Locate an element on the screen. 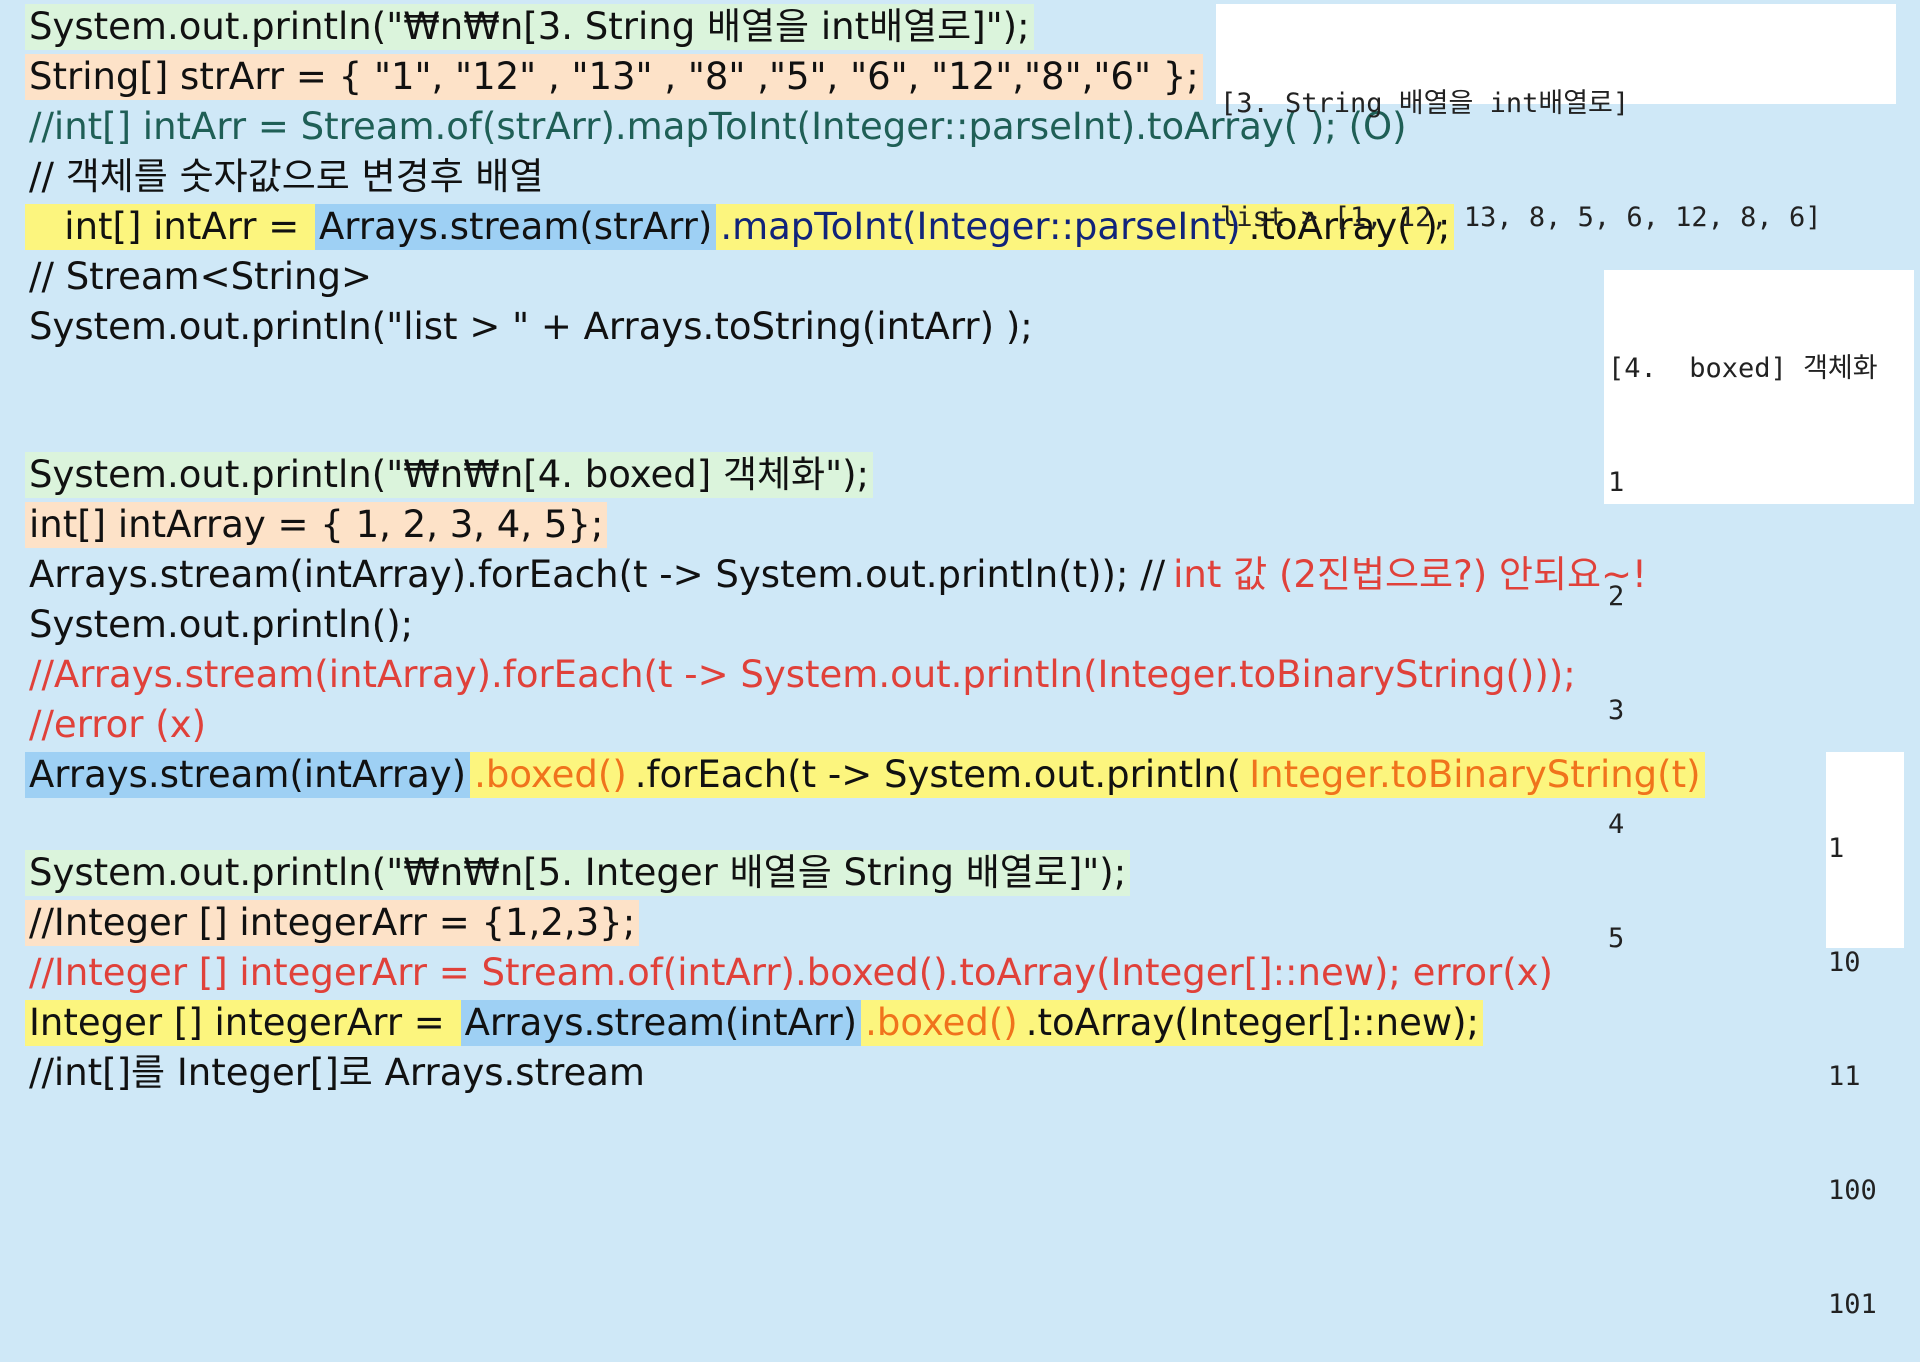 The image size is (1920, 1362). line-comment-stream-string: // Stream<String> is located at coordinates (200, 277).